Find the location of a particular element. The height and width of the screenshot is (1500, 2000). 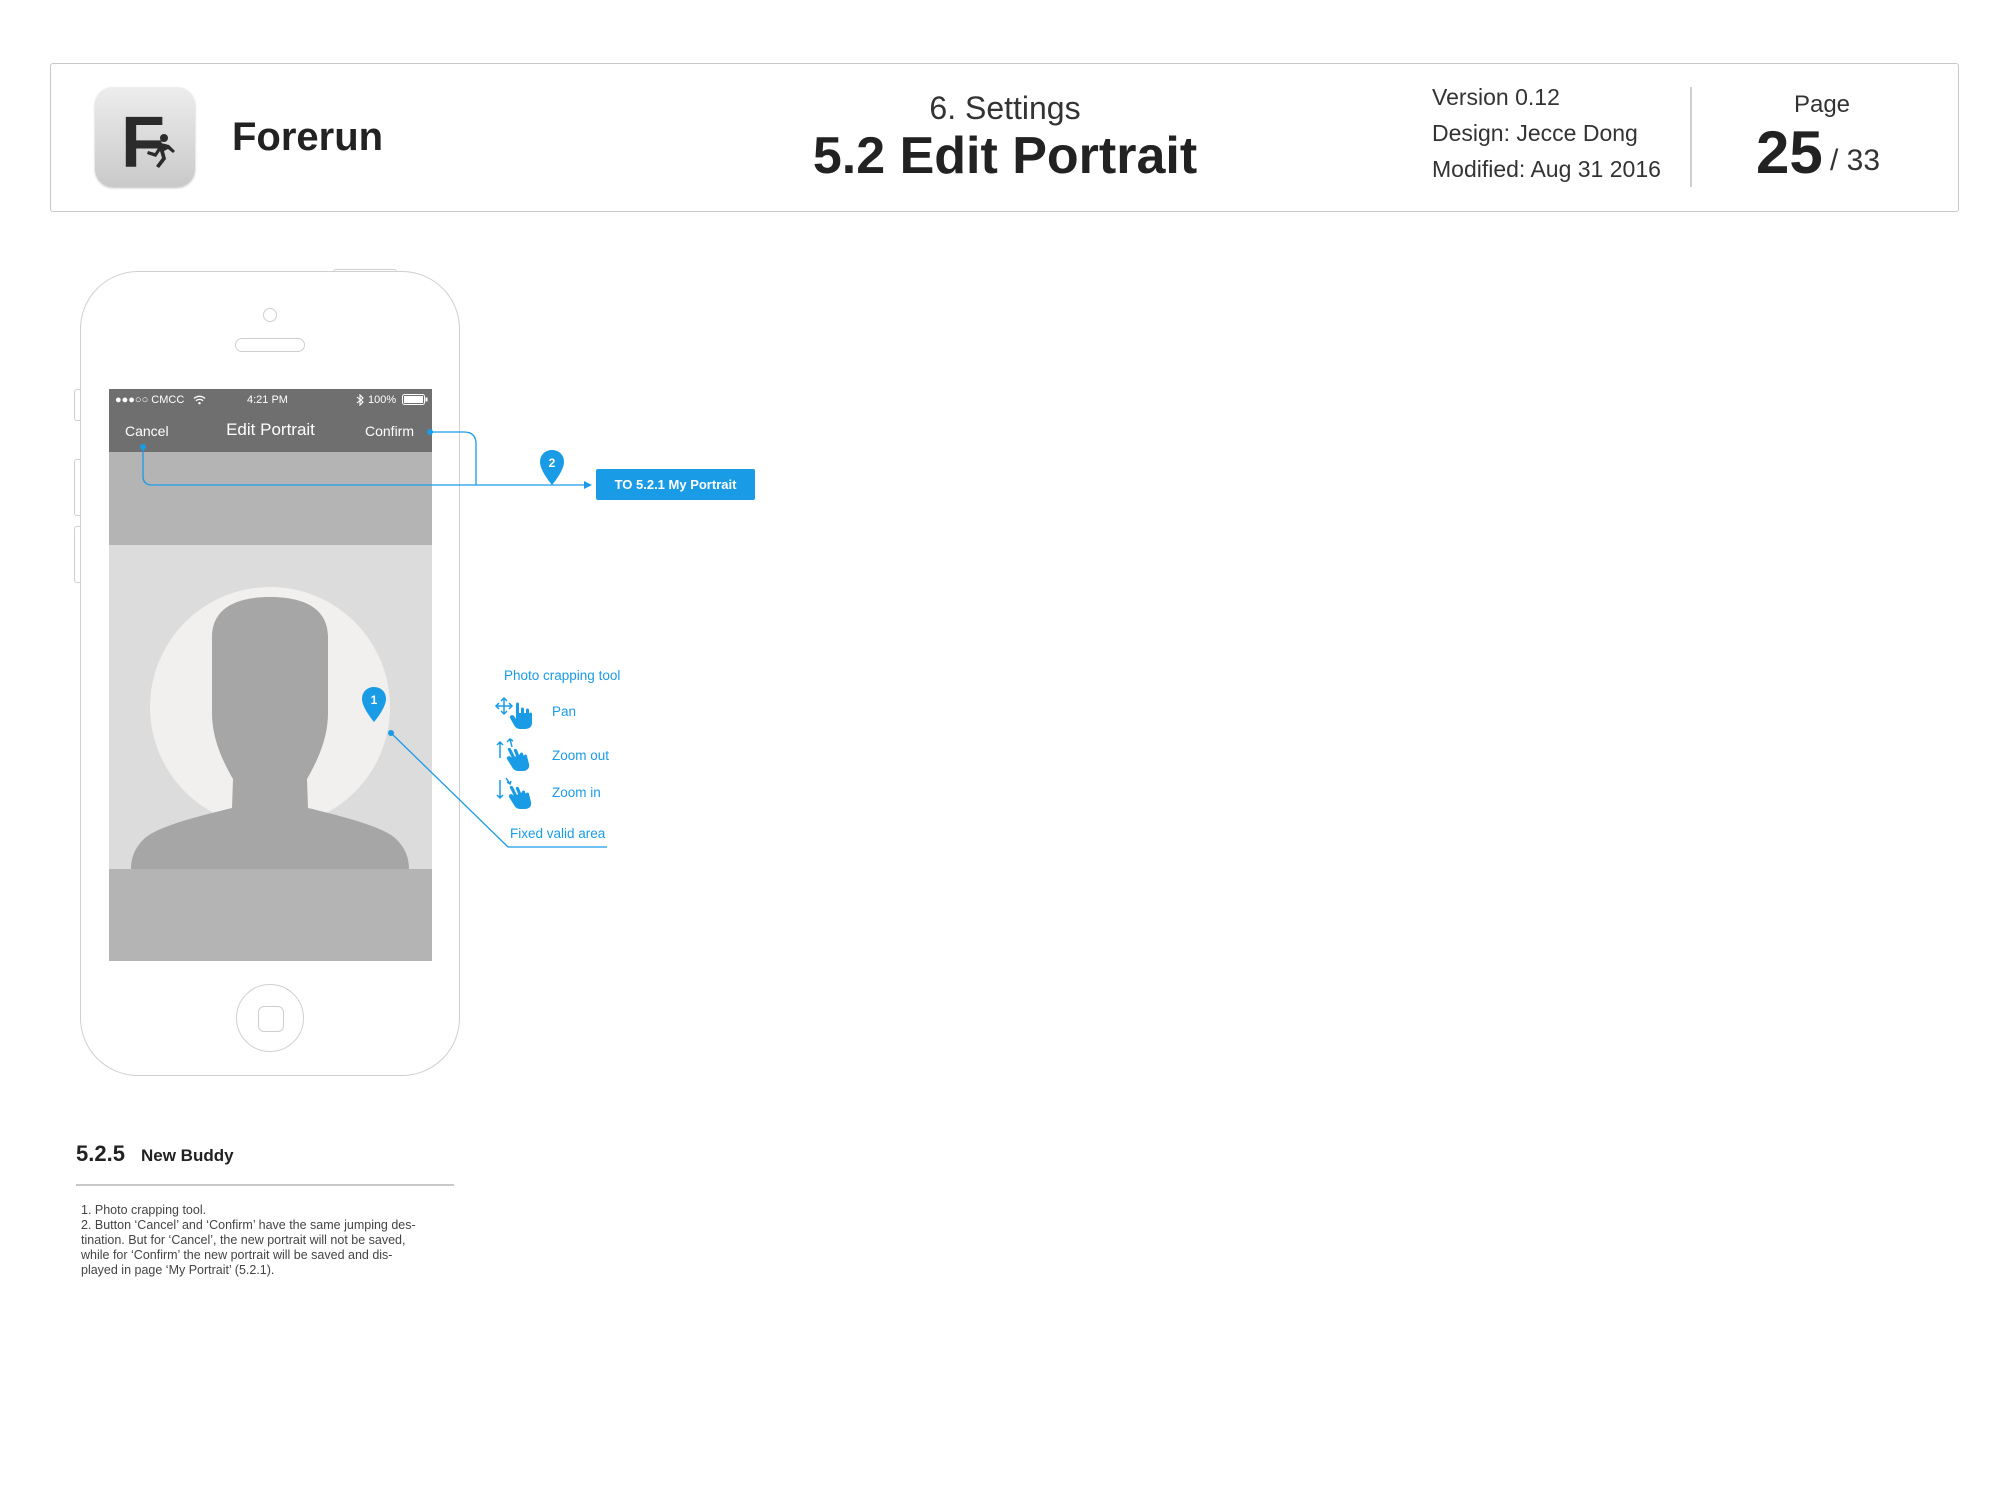

note-section-number: 5.2.5 is located at coordinates (100, 1153).